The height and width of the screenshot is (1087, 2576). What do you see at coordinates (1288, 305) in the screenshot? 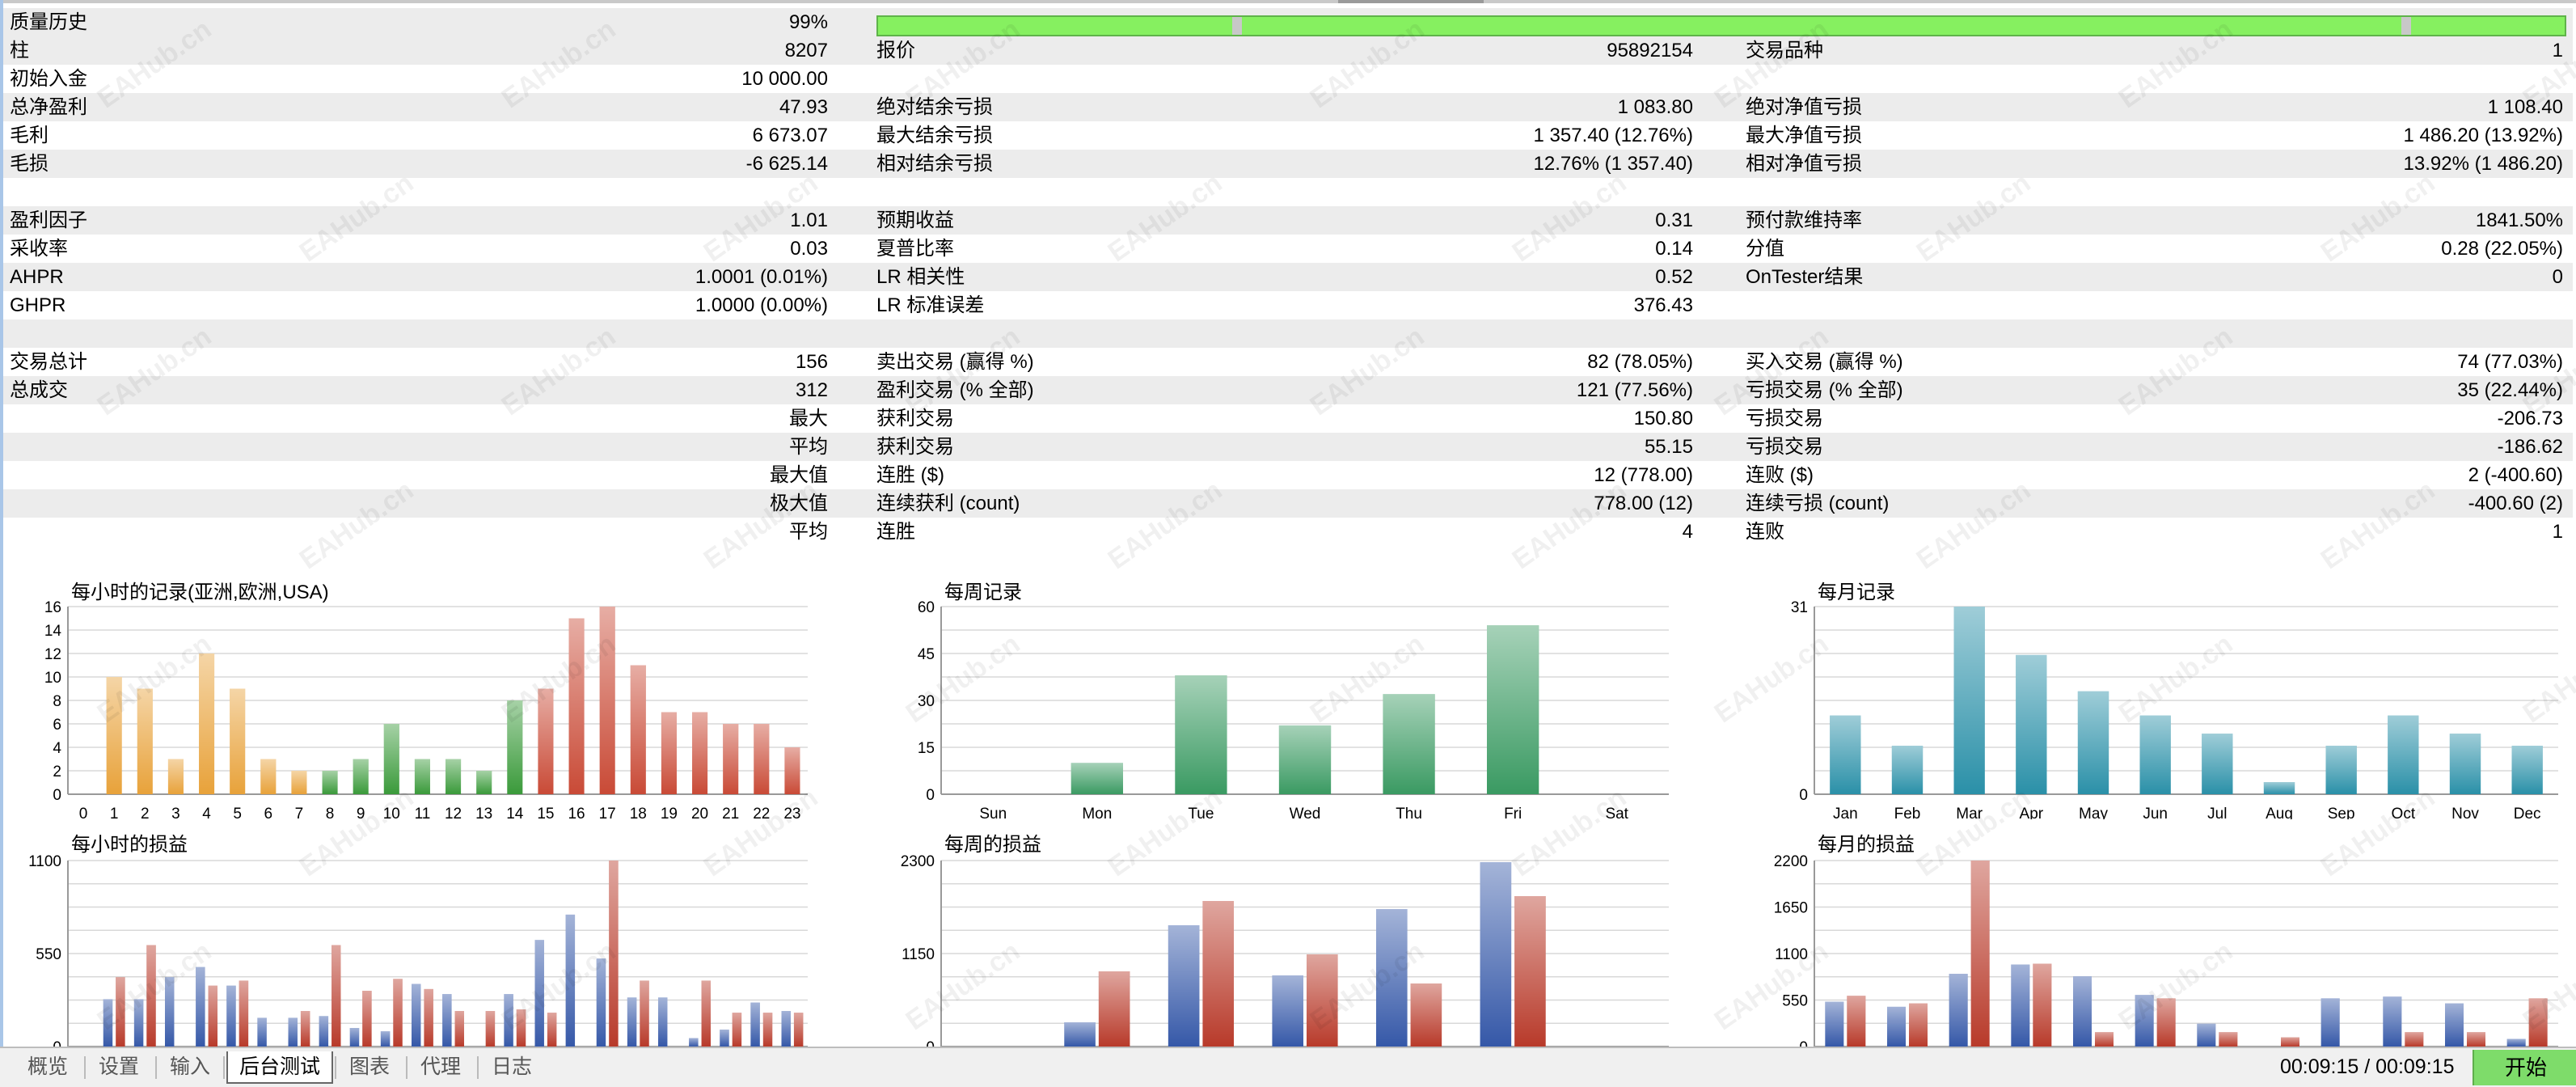
I see `report-row: GHPR 1.0000 (0.00%) LR 标准误差 376.43` at bounding box center [1288, 305].